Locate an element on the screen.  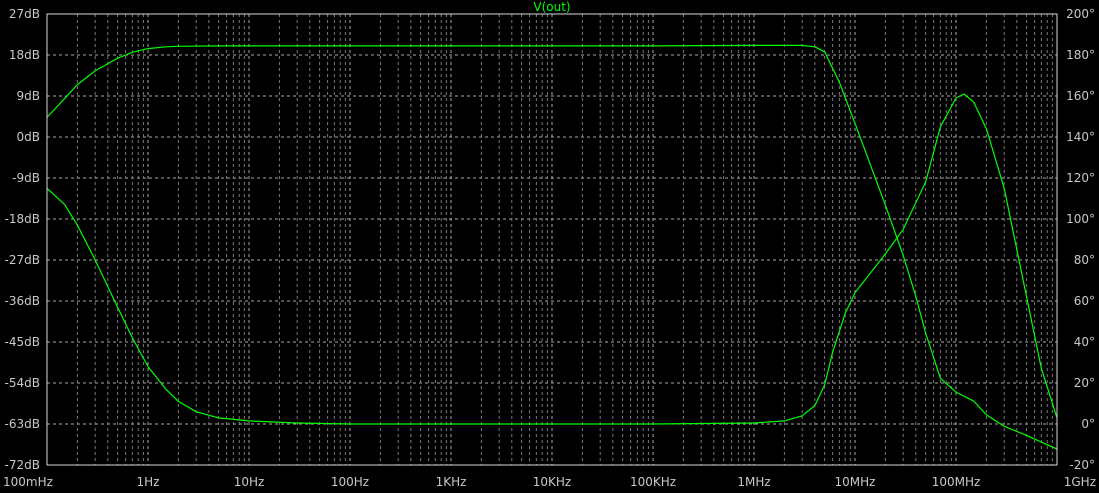
right-axis-tick-label: 140° is located at coordinates (1080, 137).